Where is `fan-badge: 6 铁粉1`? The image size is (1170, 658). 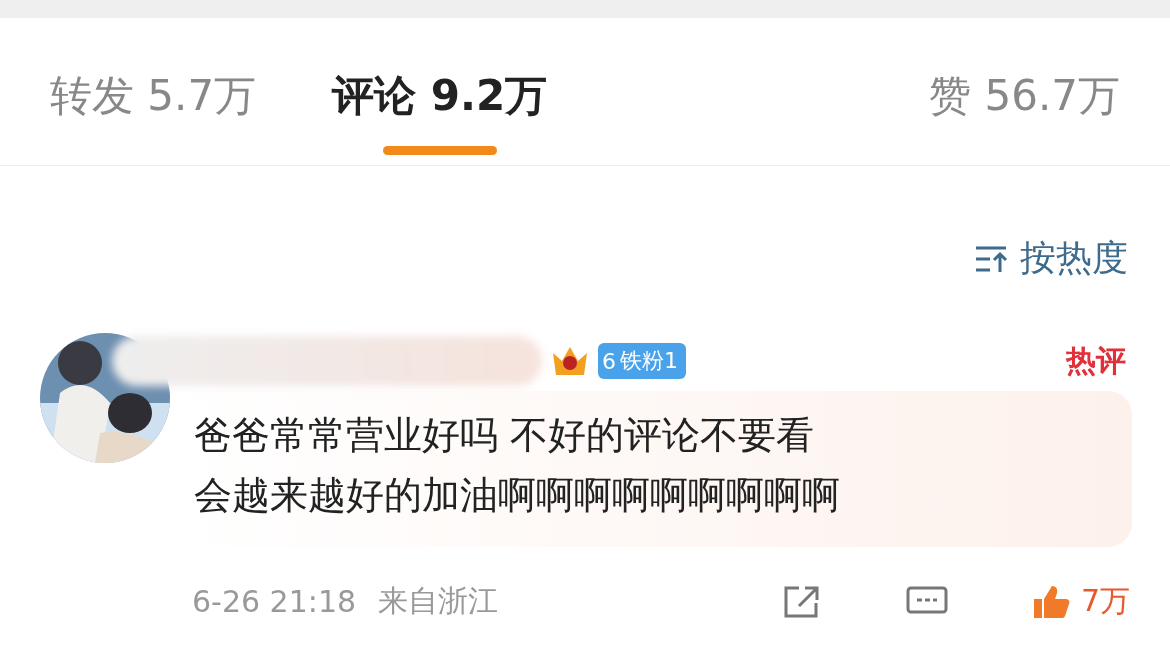
fan-badge: 6 铁粉1 is located at coordinates (642, 361).